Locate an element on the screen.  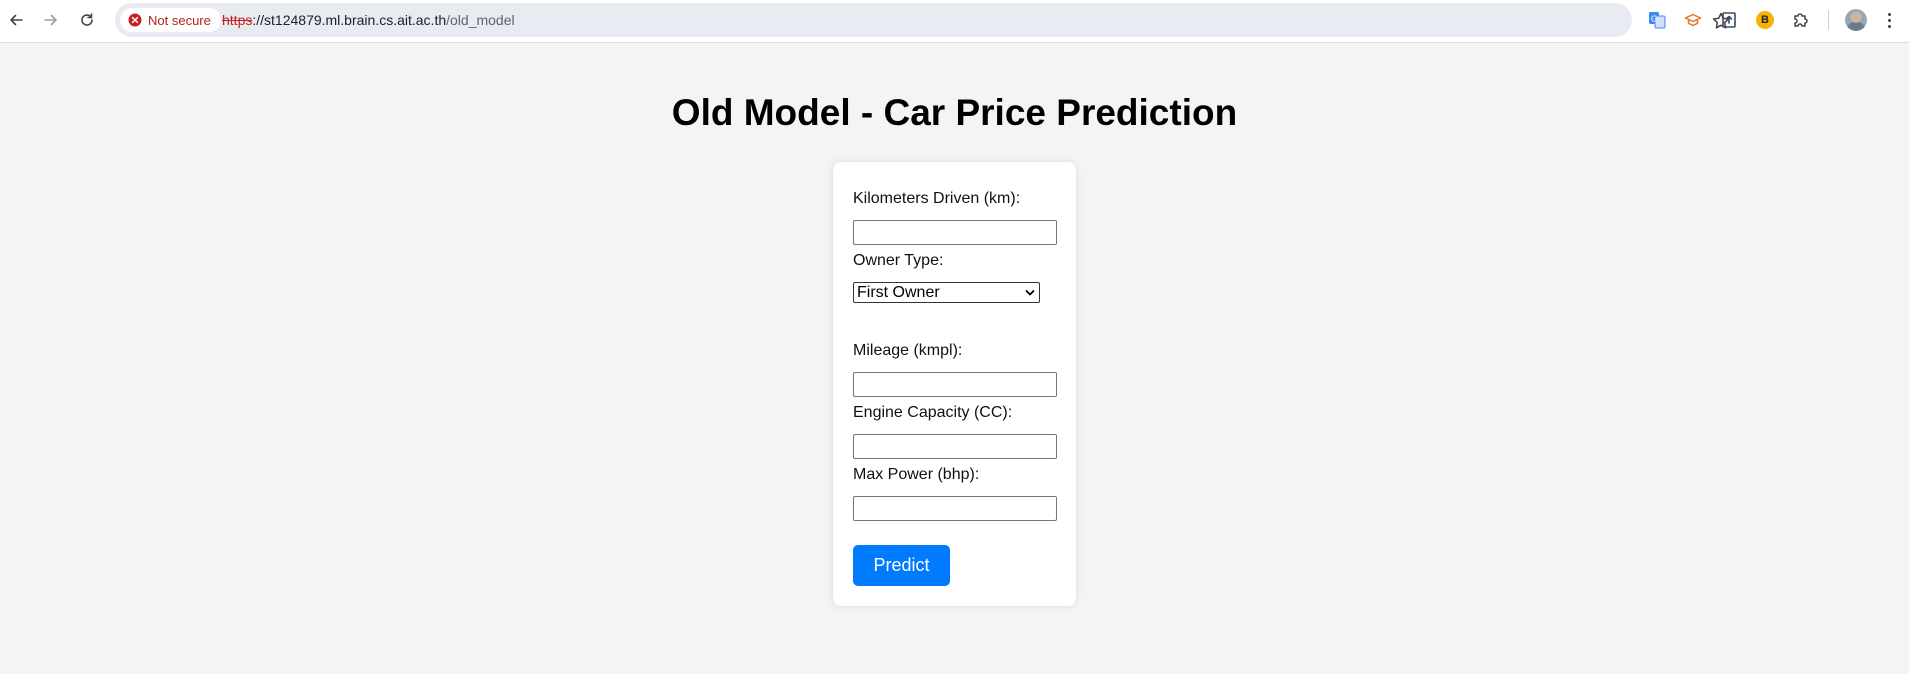
not-secure-label: Not secure is located at coordinates (179, 20).